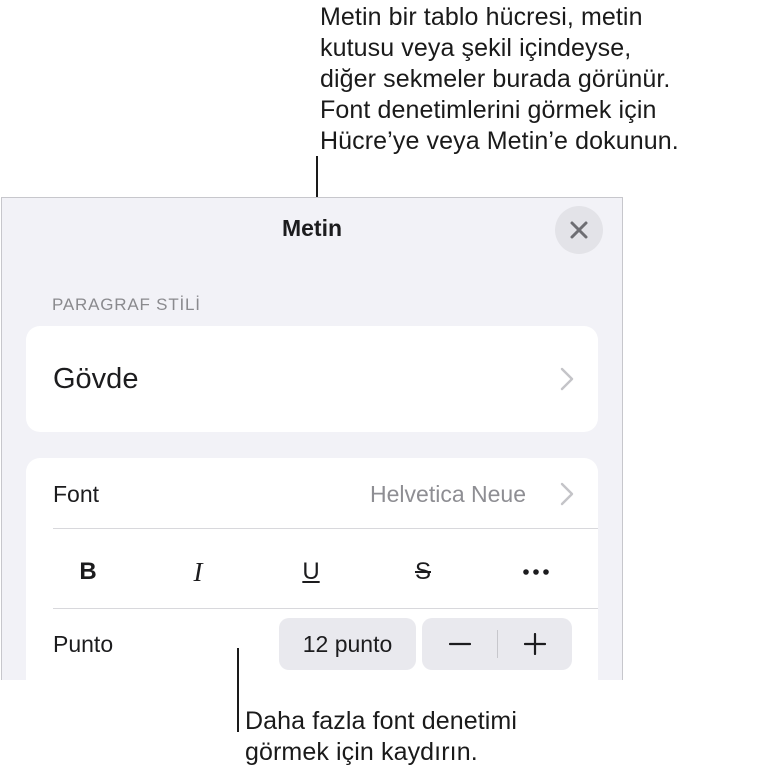  I want to click on more-options-button, so click(536, 572).